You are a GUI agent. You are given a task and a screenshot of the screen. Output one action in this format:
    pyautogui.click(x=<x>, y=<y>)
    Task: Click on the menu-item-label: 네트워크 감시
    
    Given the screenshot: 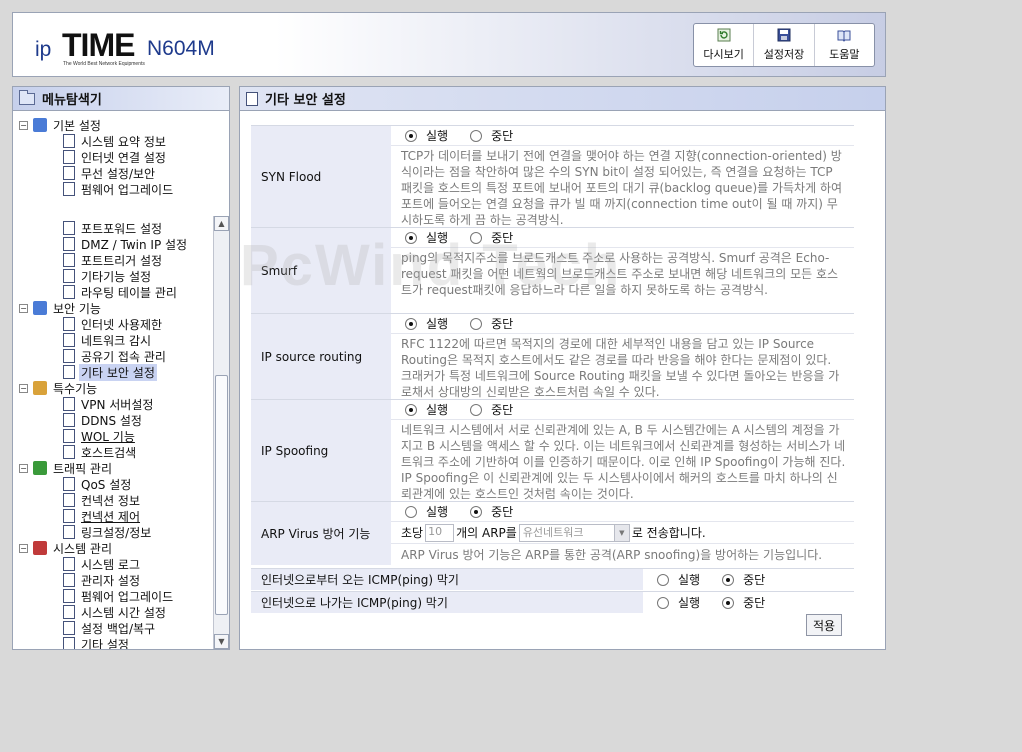 What is the action you would take?
    pyautogui.click(x=116, y=340)
    